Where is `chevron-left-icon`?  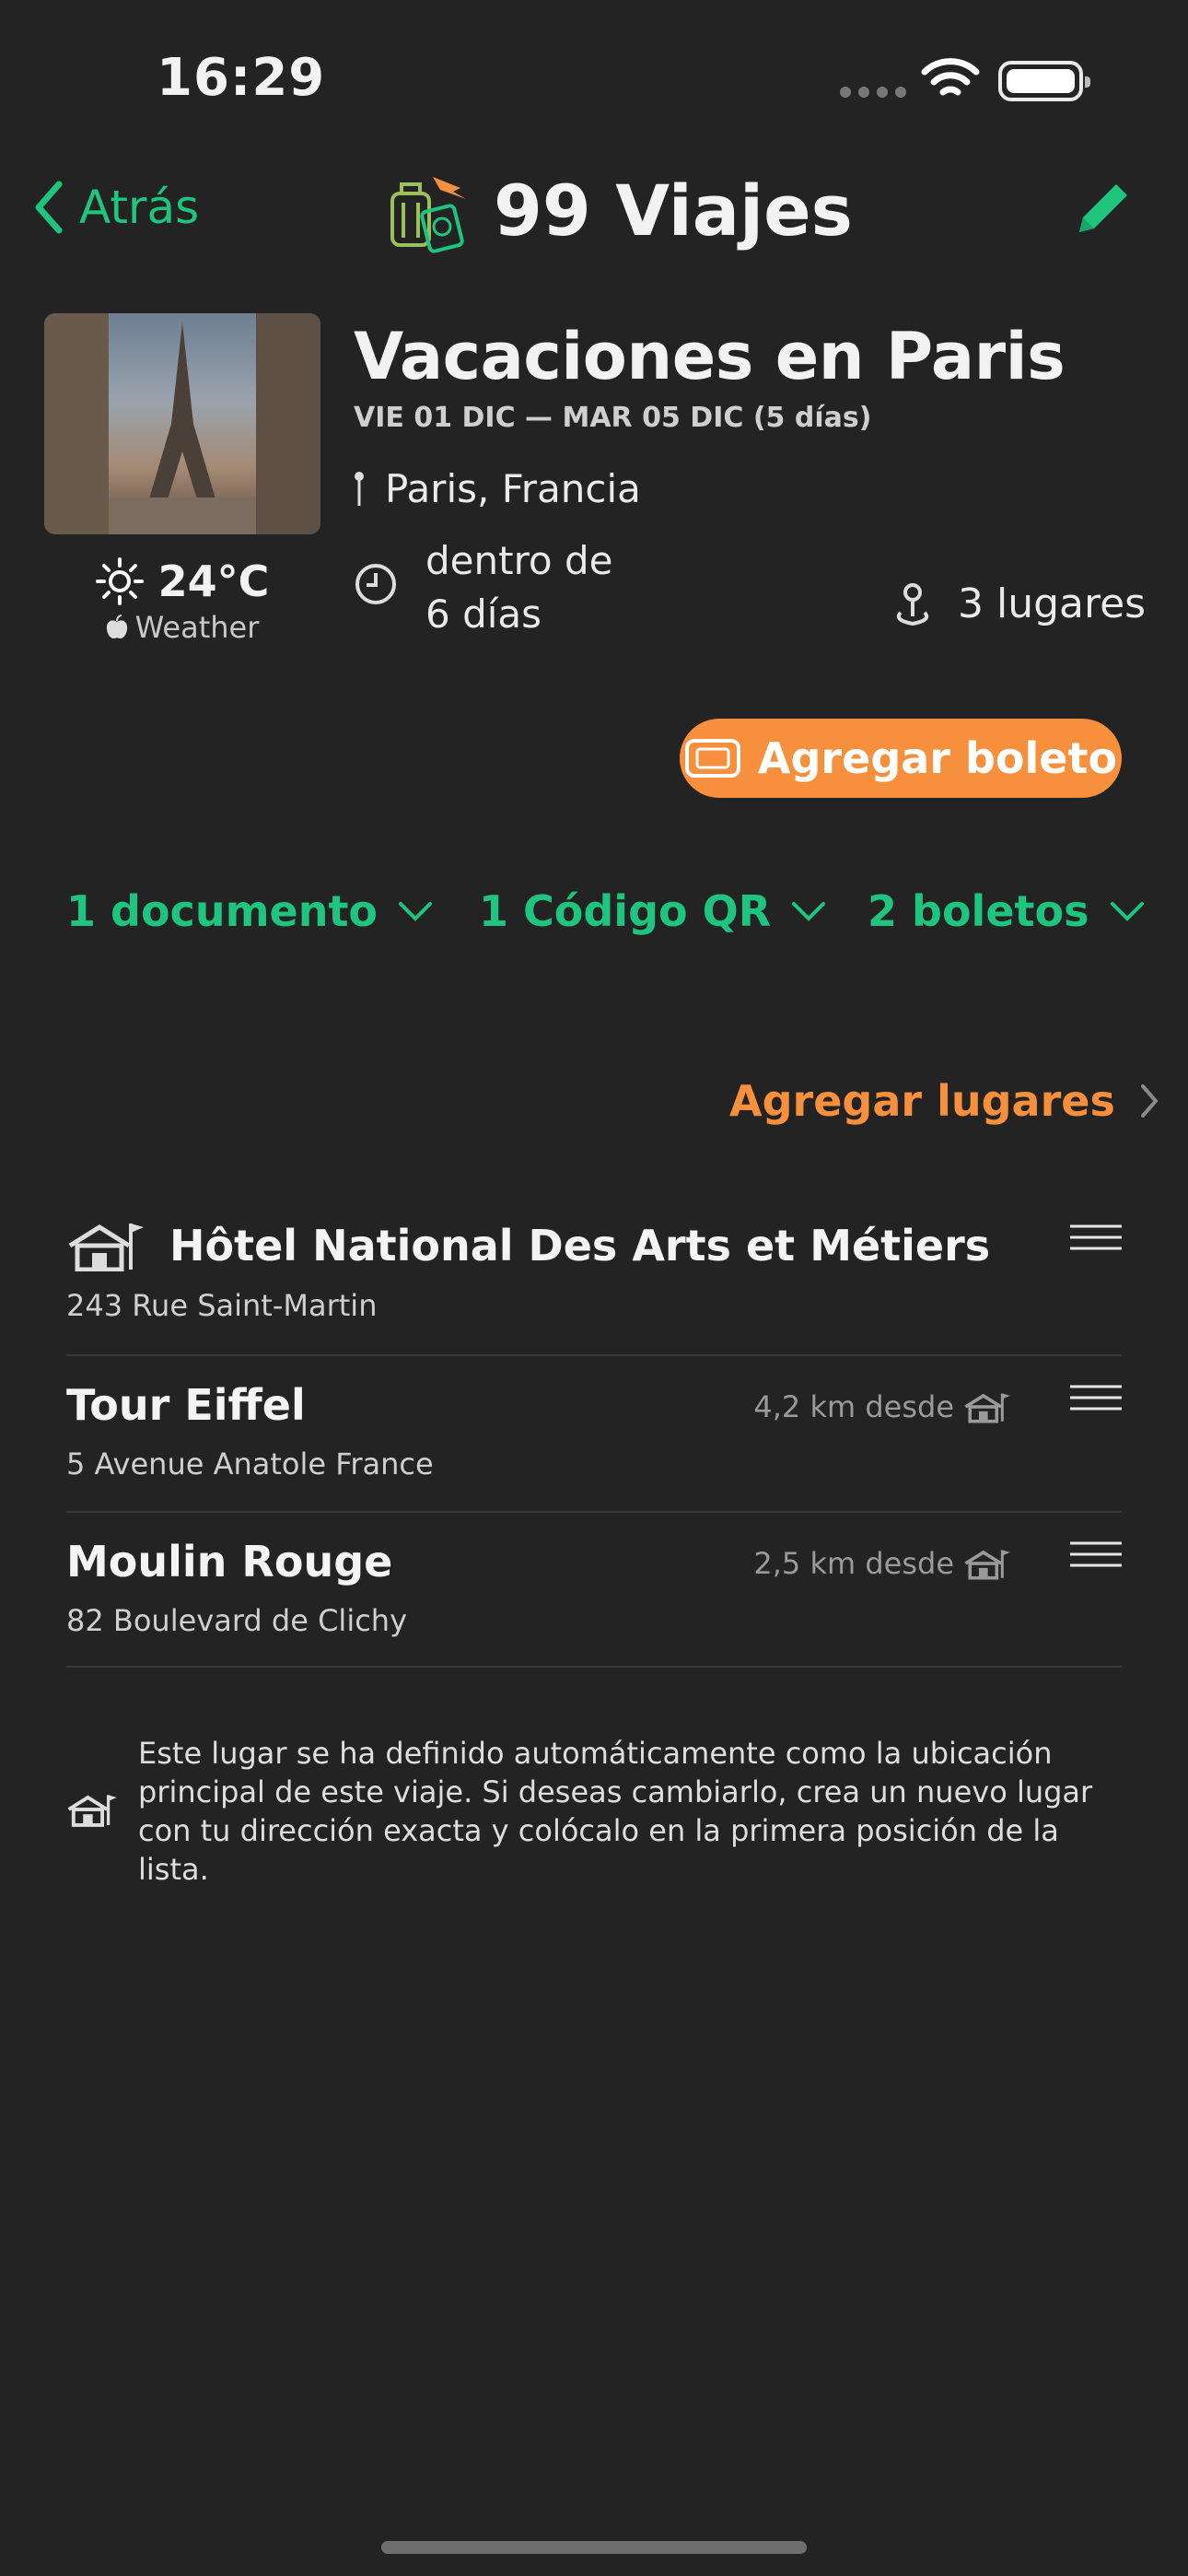 chevron-left-icon is located at coordinates (49, 207).